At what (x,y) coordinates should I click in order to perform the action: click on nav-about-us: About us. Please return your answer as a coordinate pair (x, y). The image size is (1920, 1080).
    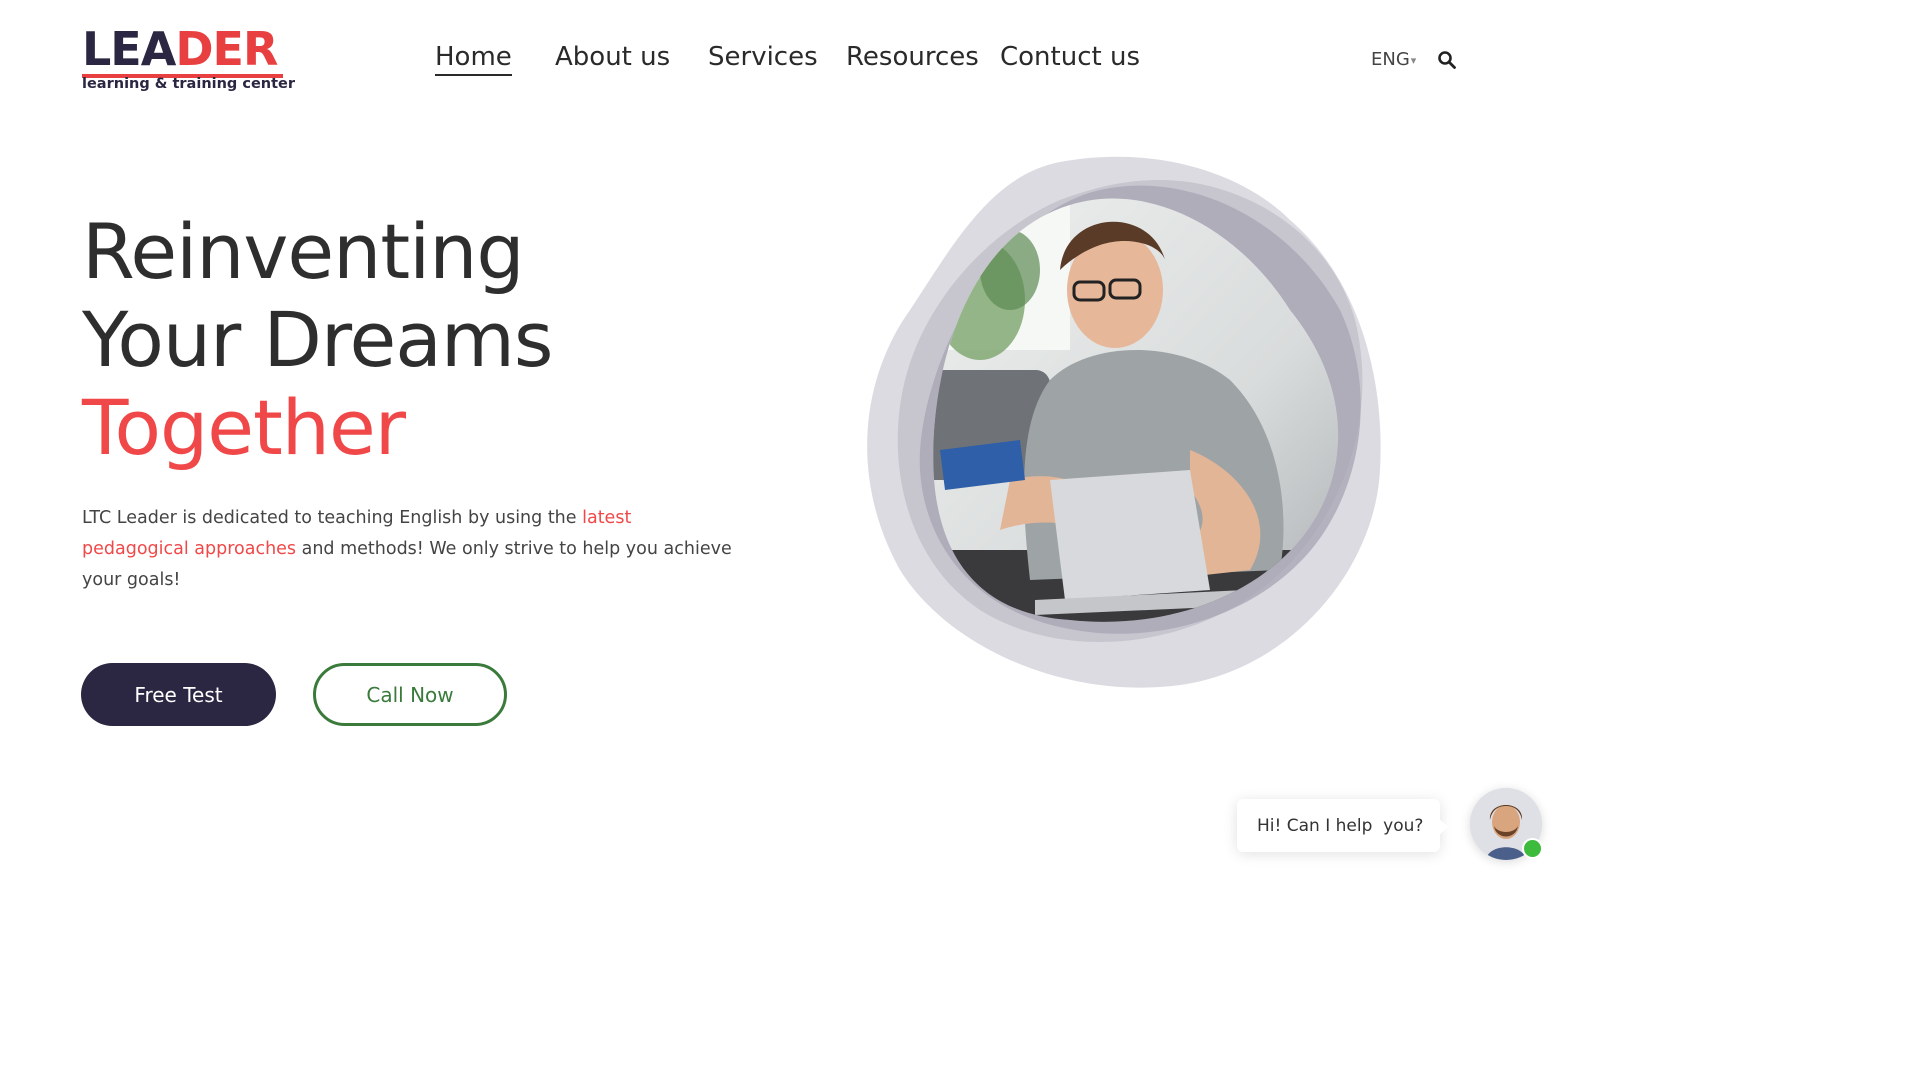
    Looking at the image, I should click on (612, 57).